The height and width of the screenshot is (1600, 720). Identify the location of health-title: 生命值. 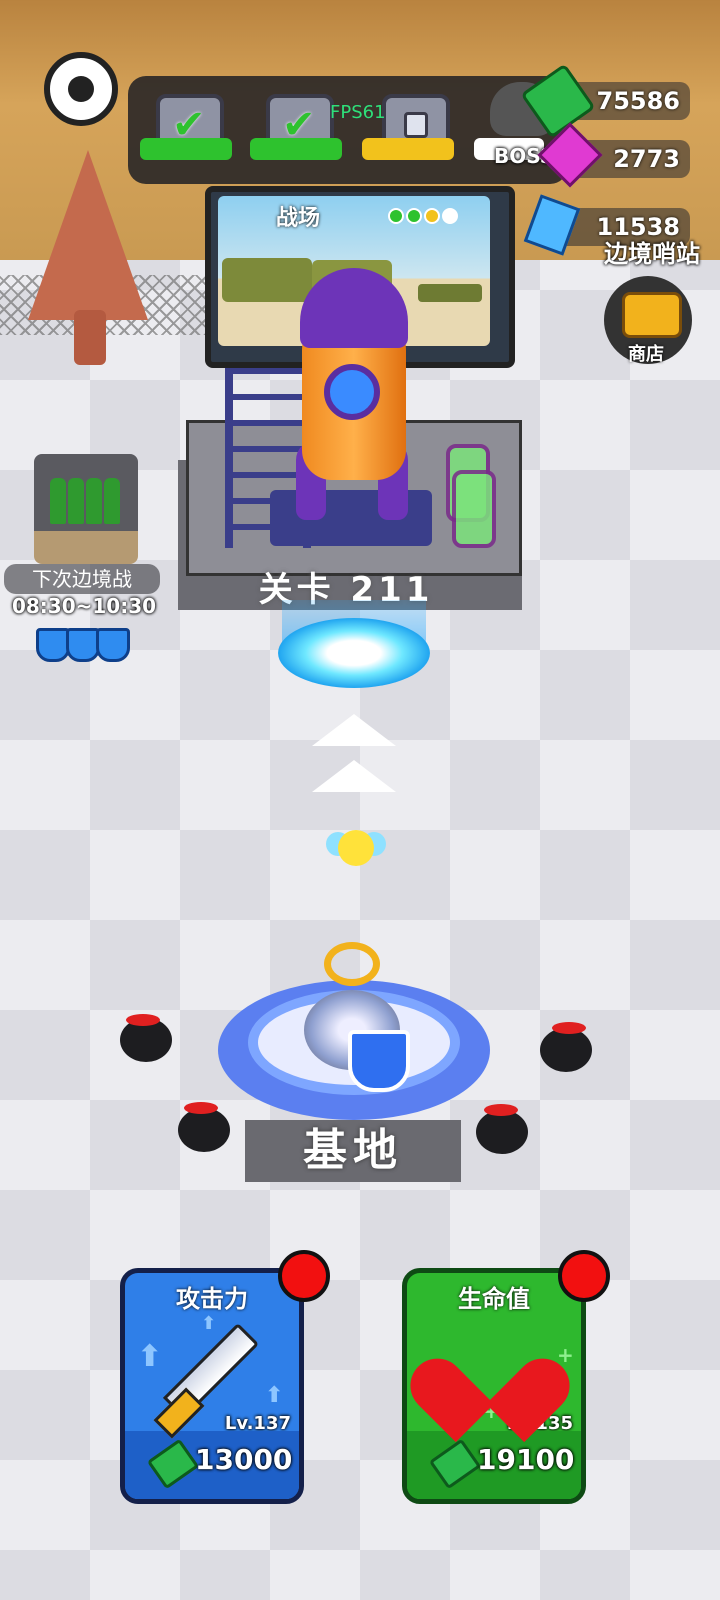
(494, 1299).